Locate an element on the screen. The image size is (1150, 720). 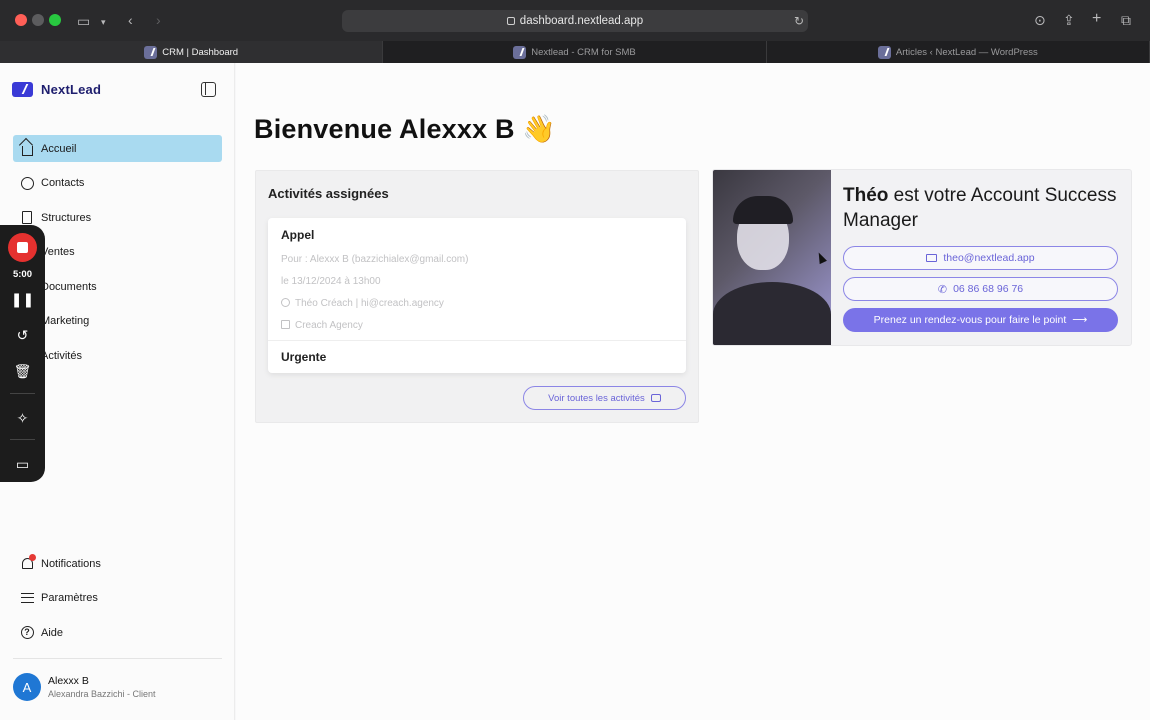
avatar: A is located at coordinates (27, 687).